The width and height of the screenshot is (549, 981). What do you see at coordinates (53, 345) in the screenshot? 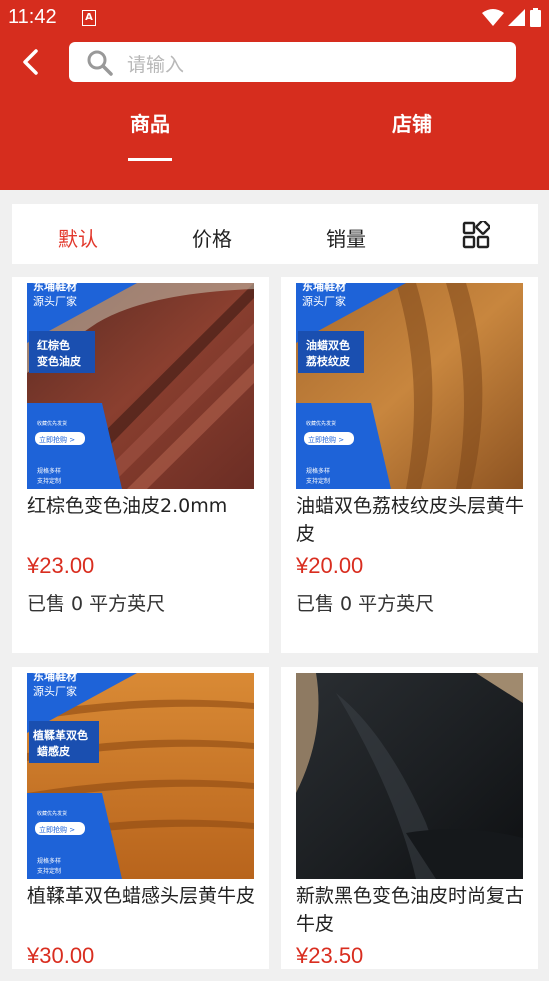
I see `svg-text: 红棕色` at bounding box center [53, 345].